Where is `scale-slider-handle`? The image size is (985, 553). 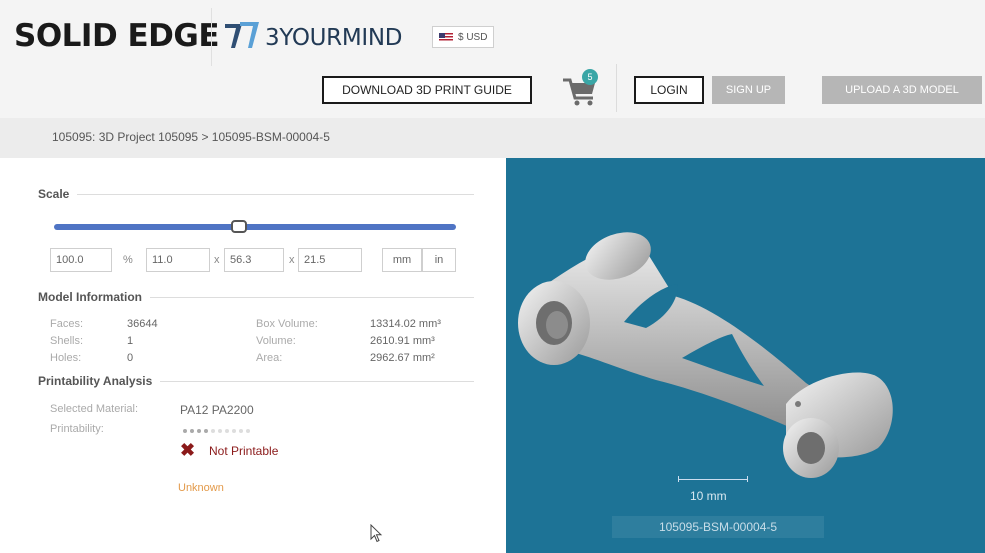
scale-slider-handle is located at coordinates (238, 226).